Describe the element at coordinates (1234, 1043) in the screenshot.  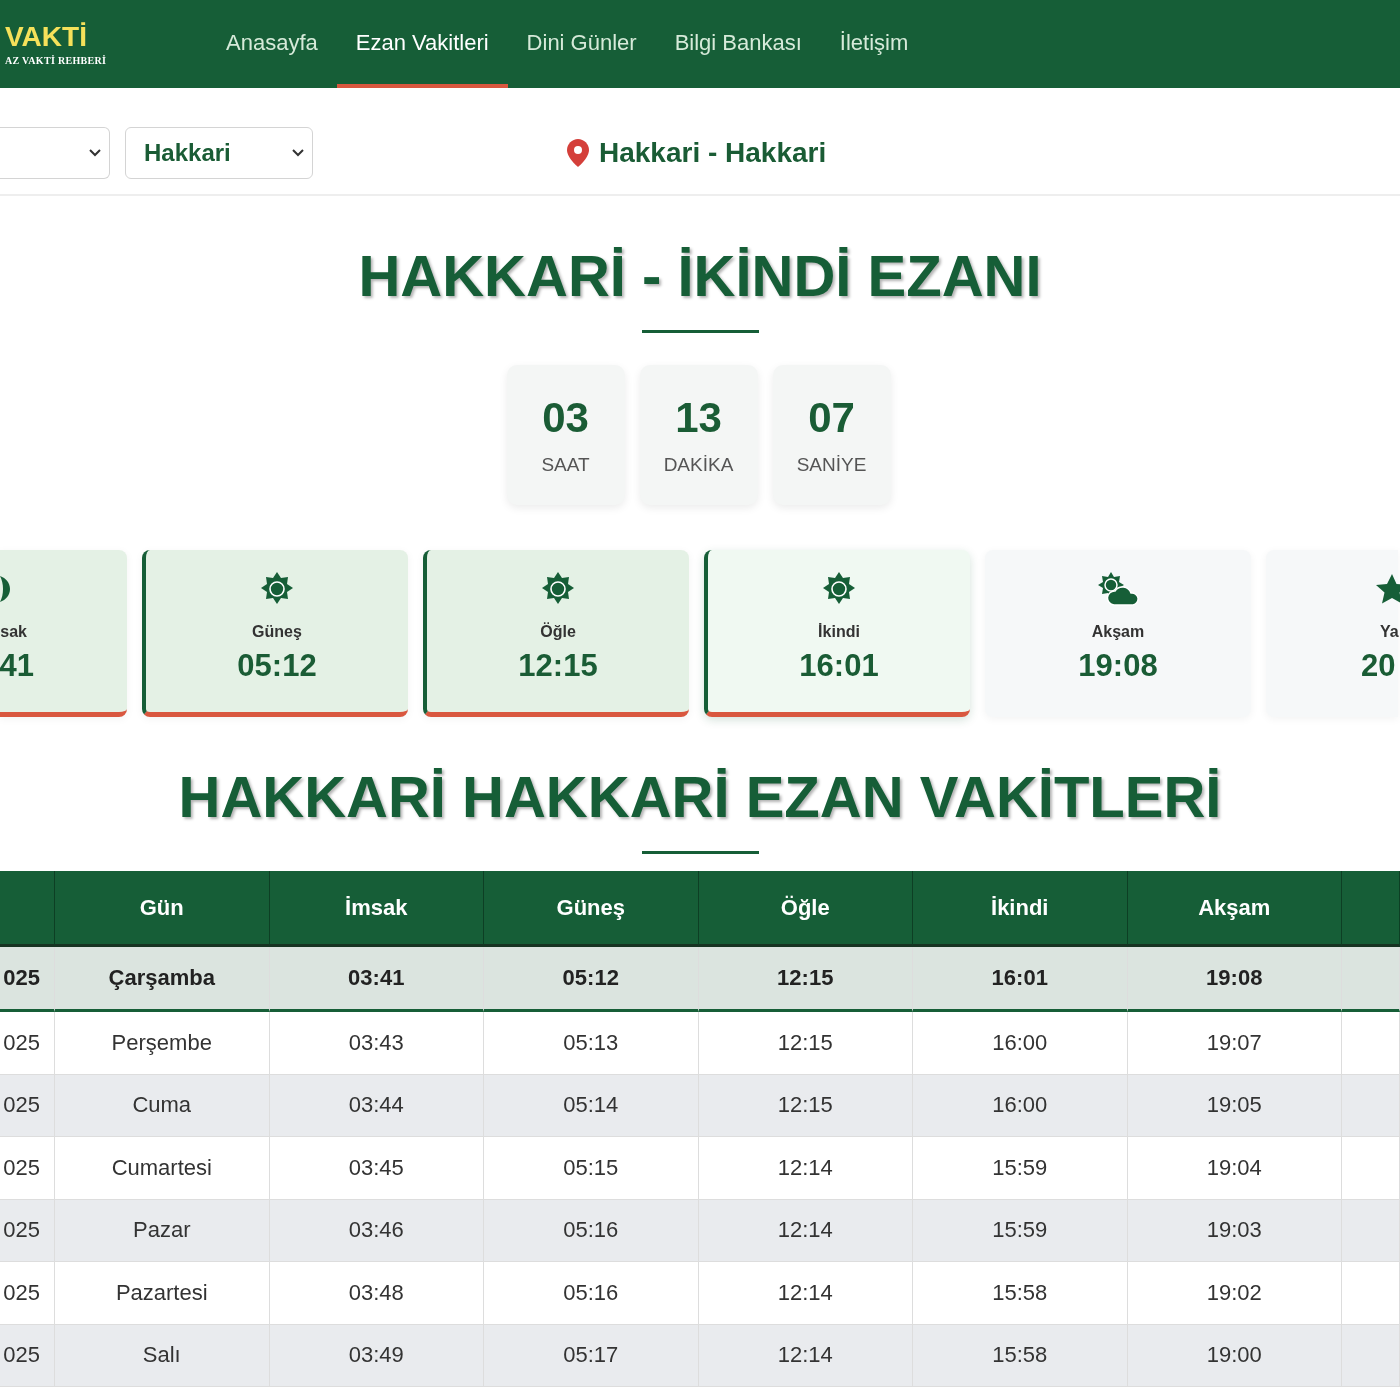
I see `time-cell: 19:07` at that location.